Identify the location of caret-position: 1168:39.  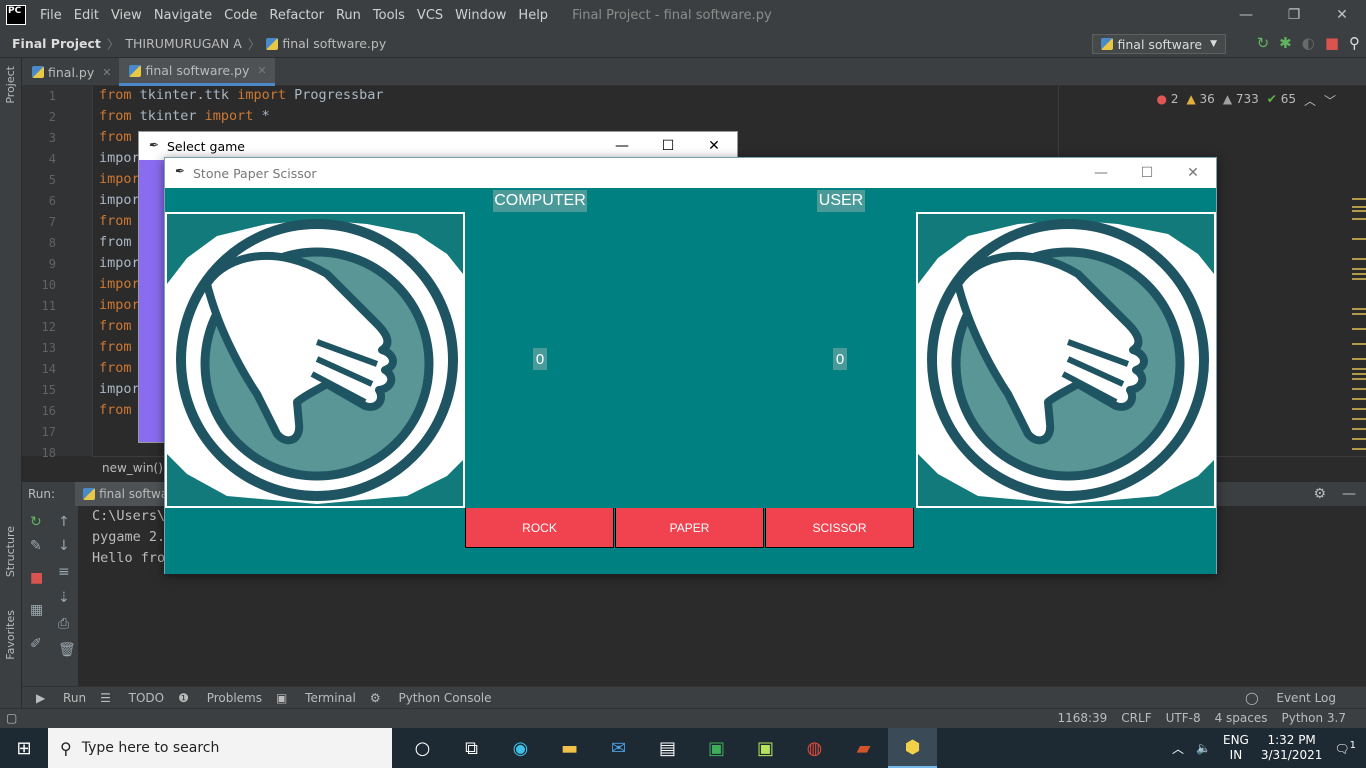
(1082, 718).